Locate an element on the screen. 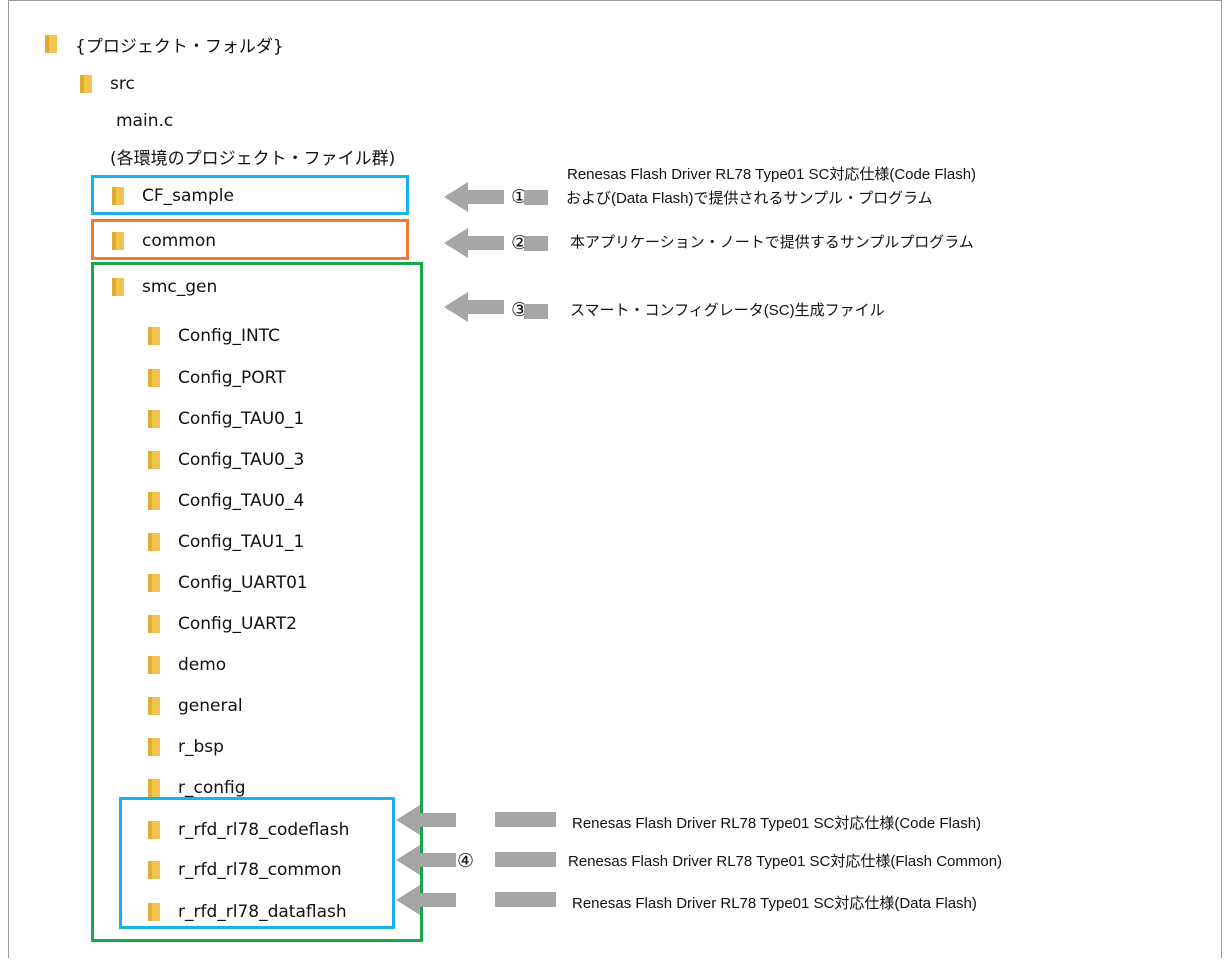  tree-project-files: (各環境のプロジェクト・ファイル群) is located at coordinates (253, 158).